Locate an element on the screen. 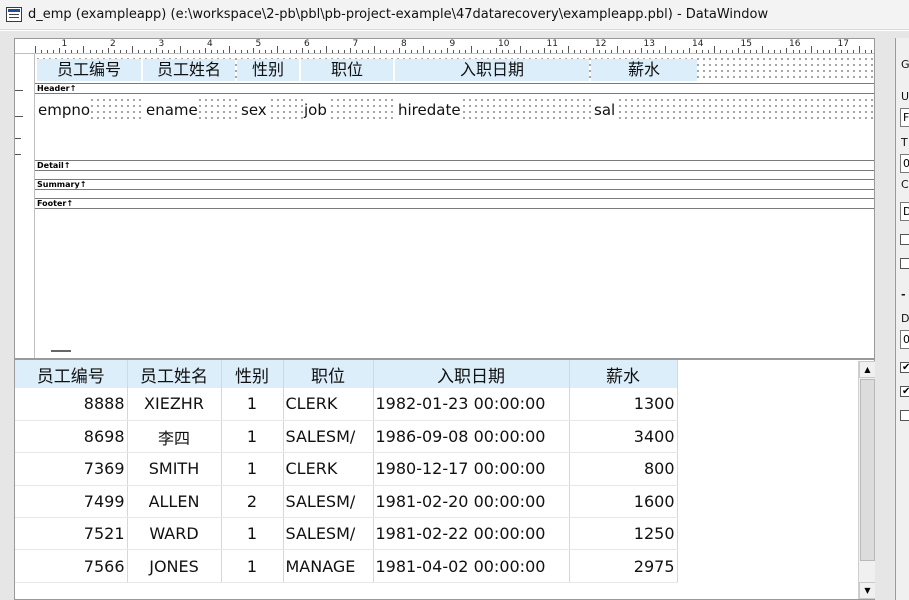 The height and width of the screenshot is (600, 909). preview-col-sal: 薪水 is located at coordinates (623, 374).